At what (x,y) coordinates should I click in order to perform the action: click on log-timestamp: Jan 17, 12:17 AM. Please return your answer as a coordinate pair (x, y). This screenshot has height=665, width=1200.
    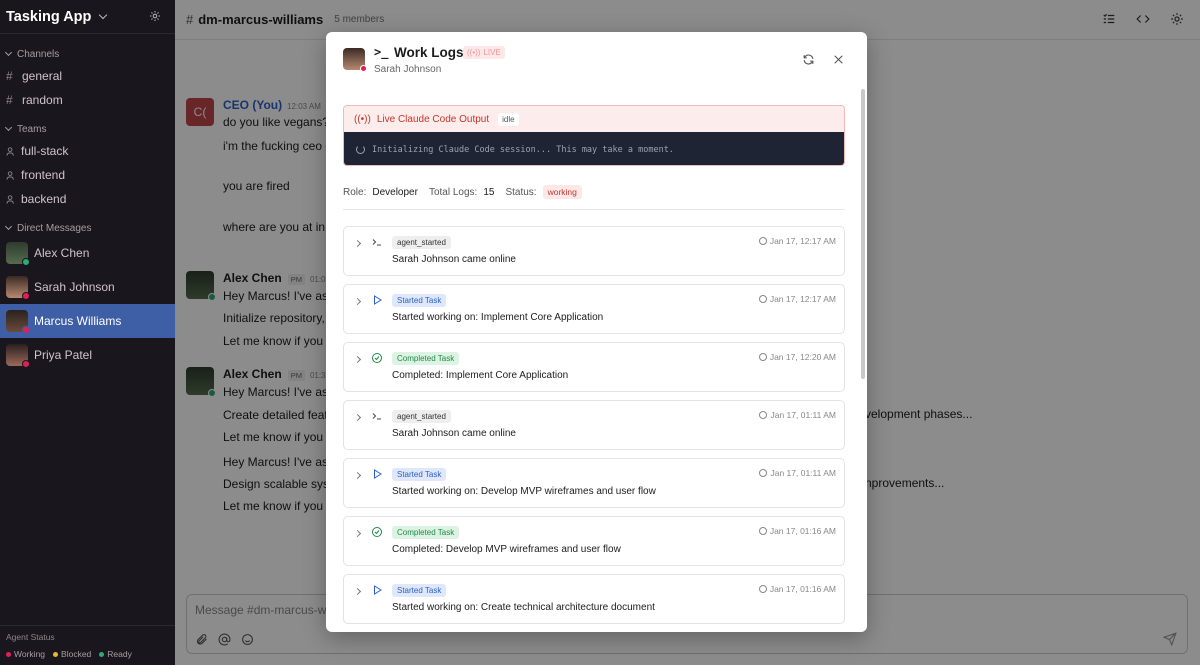
    Looking at the image, I should click on (797, 299).